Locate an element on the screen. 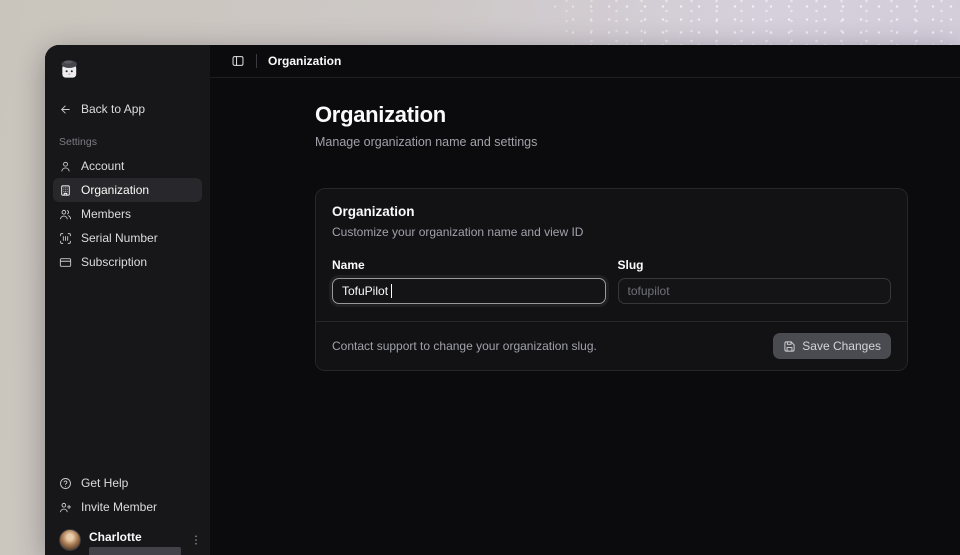  users-icon is located at coordinates (65, 214).